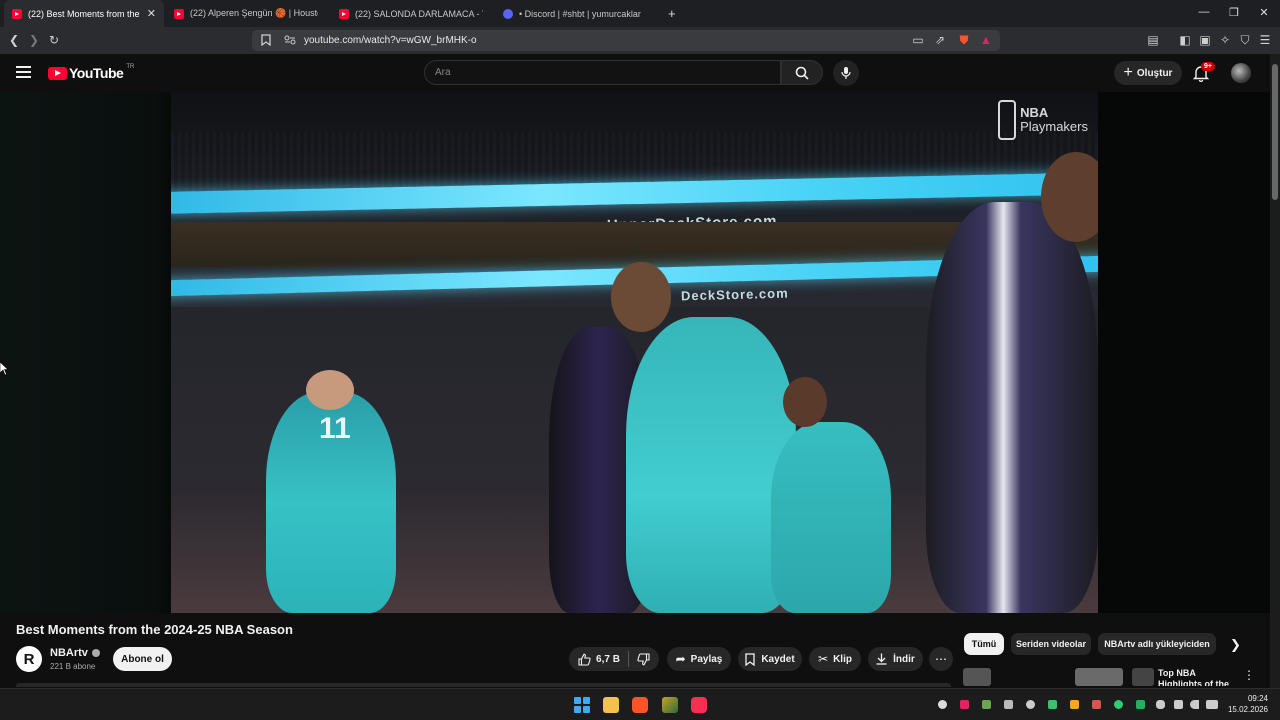  What do you see at coordinates (483, 685) in the screenshot?
I see `description-box` at bounding box center [483, 685].